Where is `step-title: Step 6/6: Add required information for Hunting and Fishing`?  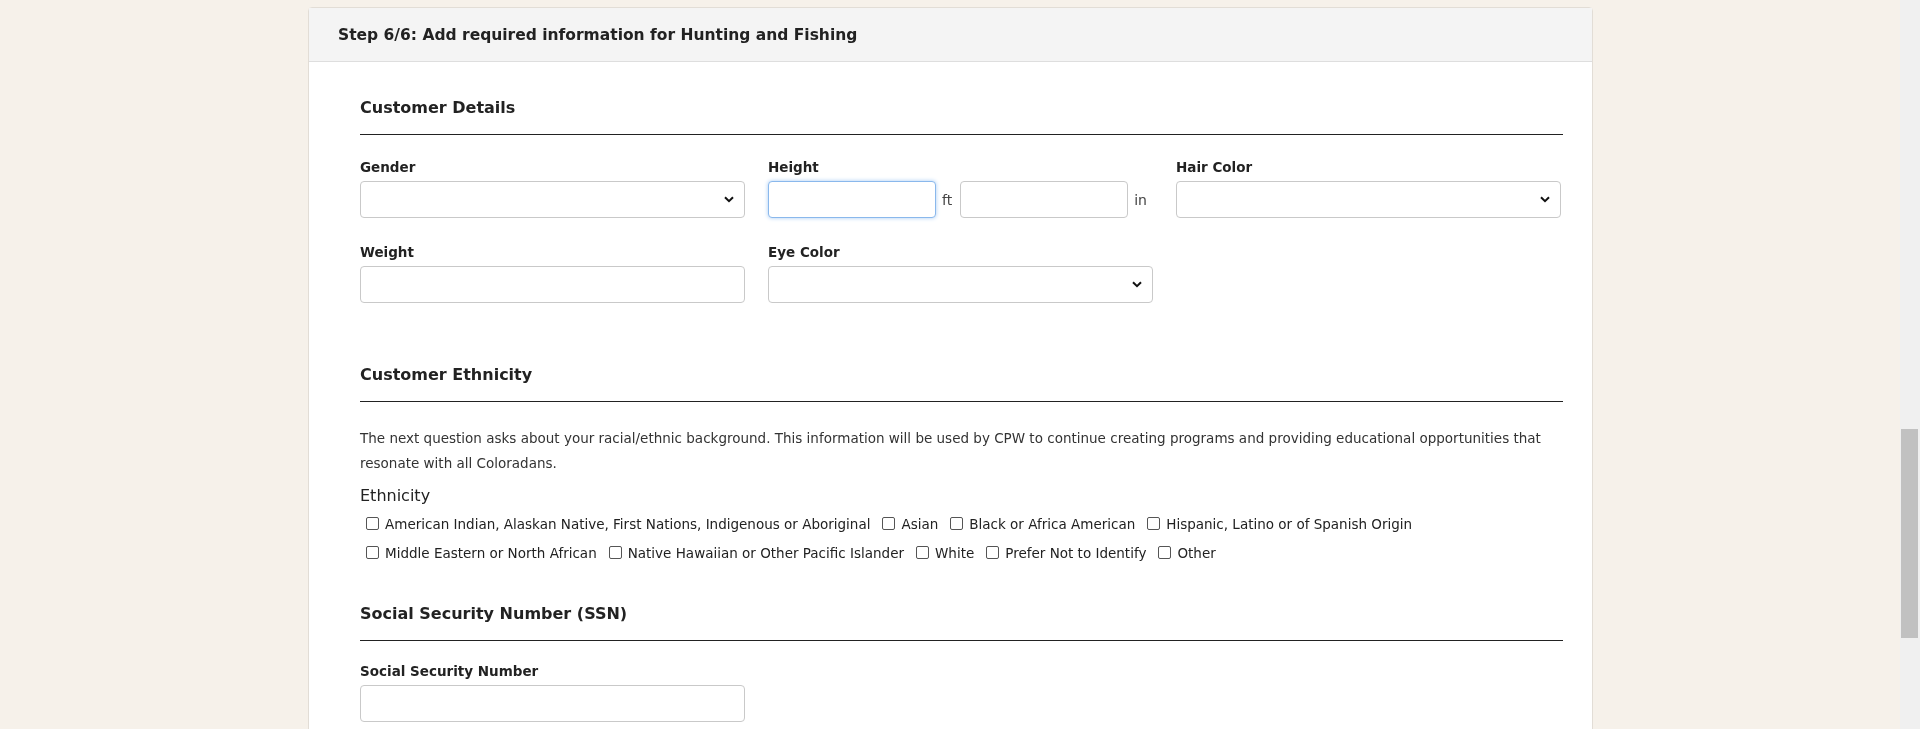 step-title: Step 6/6: Add required information for Hunting and Fishing is located at coordinates (598, 34).